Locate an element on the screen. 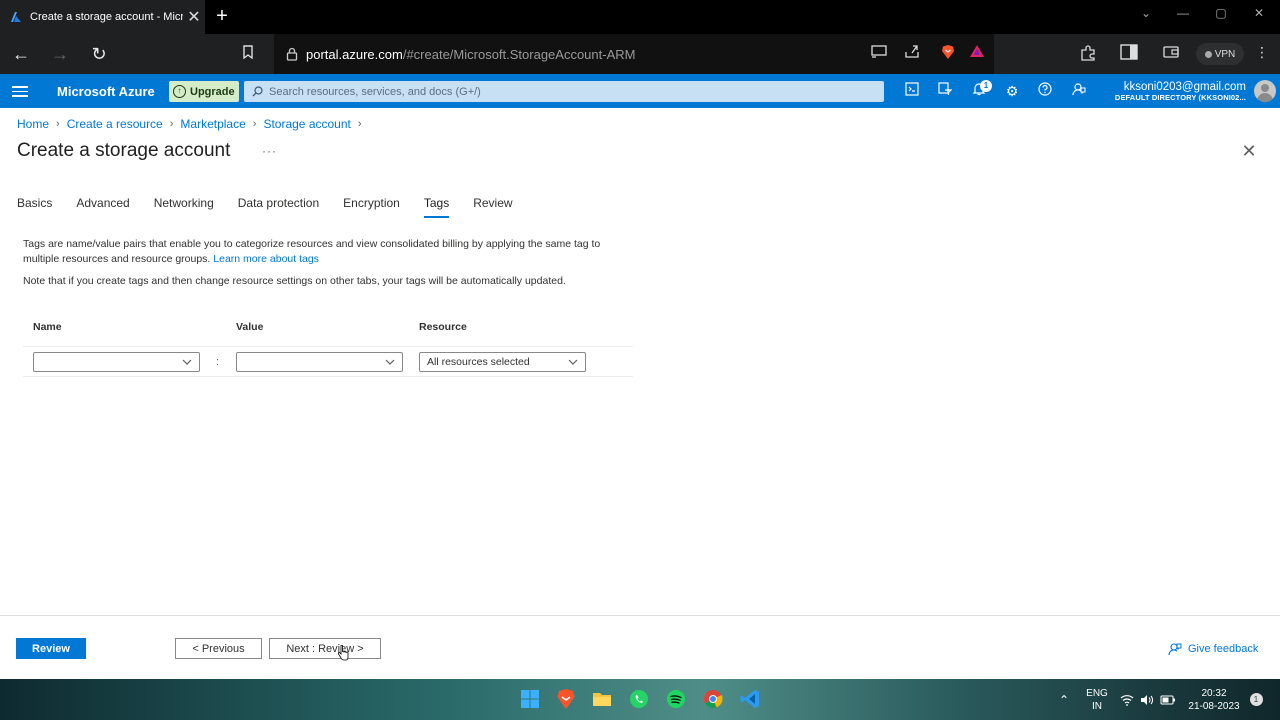 The width and height of the screenshot is (1280, 720). minimize-window-icon: — is located at coordinates (1183, 14).